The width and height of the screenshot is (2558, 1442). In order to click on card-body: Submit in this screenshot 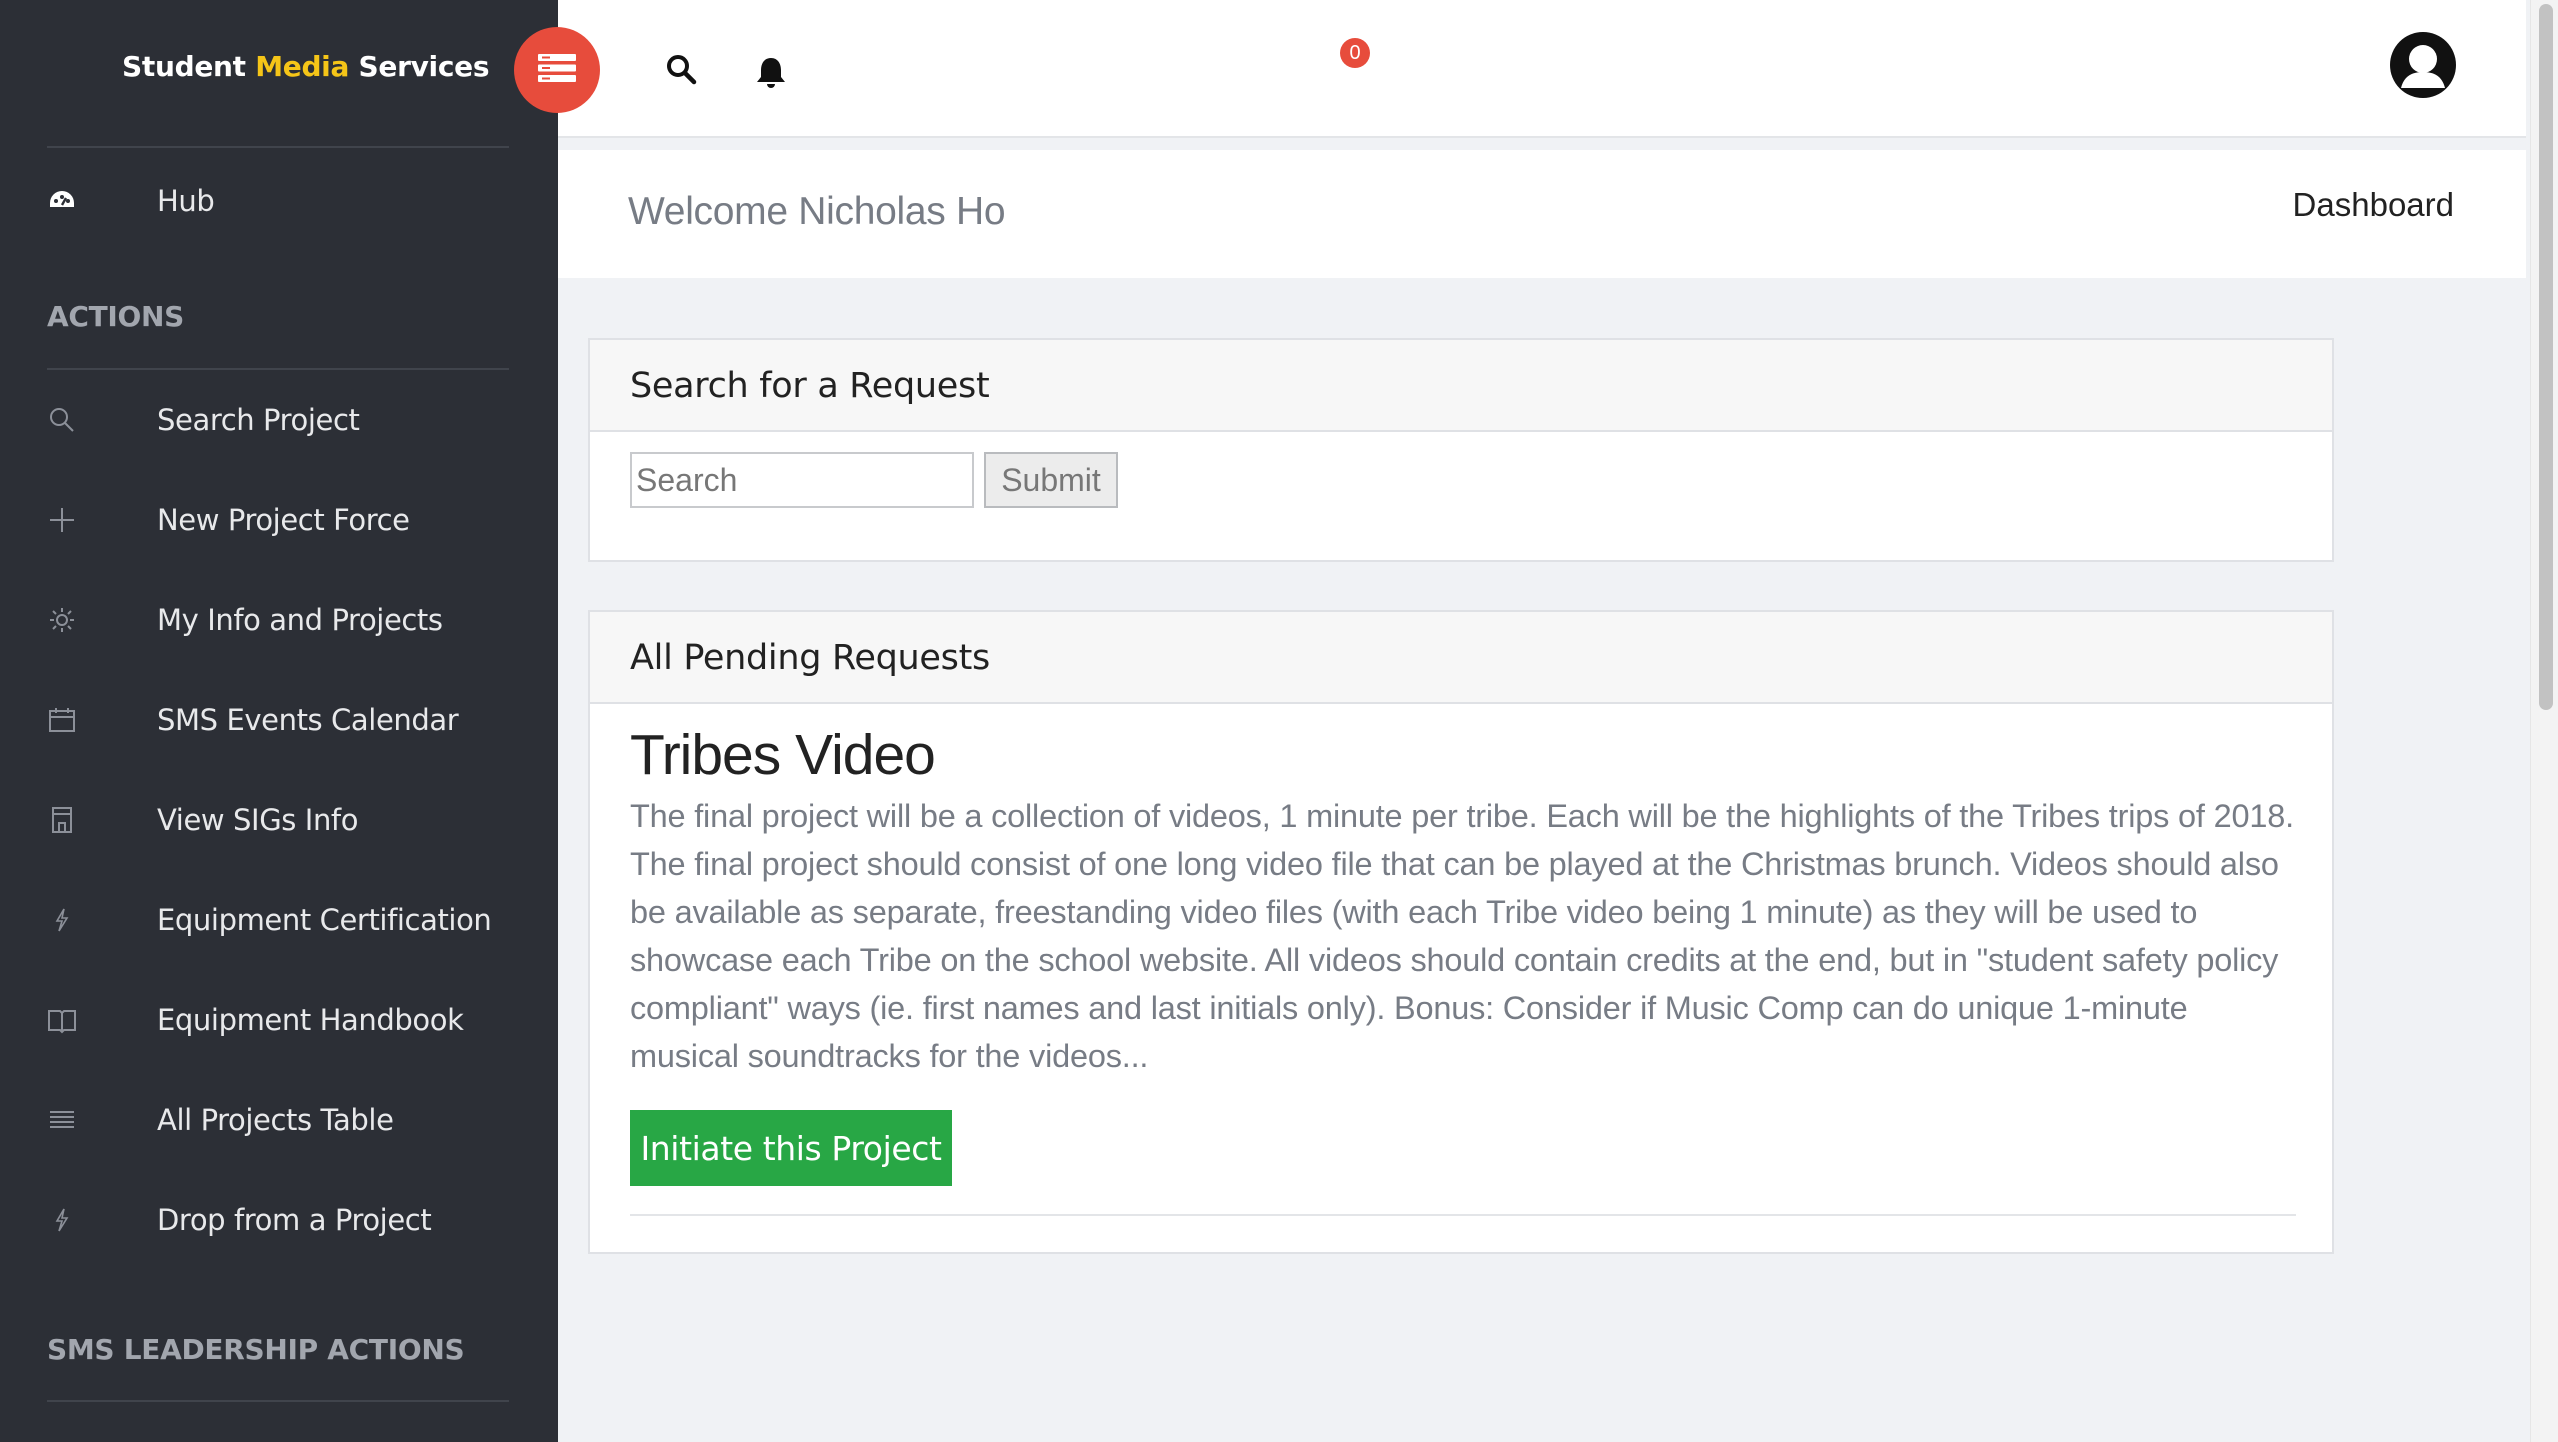, I will do `click(1461, 497)`.